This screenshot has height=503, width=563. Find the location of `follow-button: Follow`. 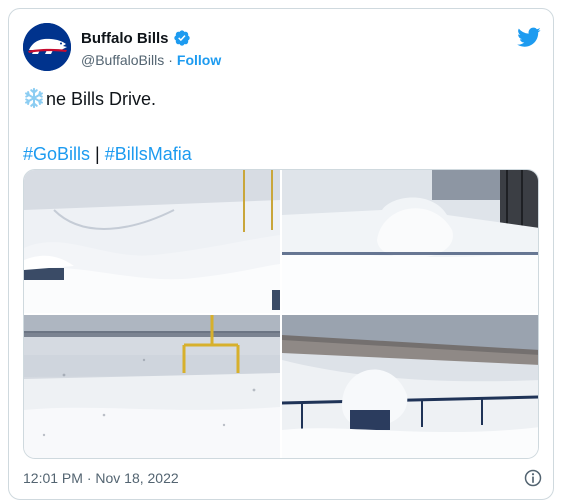

follow-button: Follow is located at coordinates (199, 60).